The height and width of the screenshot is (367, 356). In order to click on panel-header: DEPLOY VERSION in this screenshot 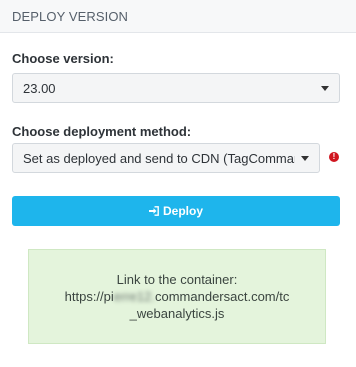, I will do `click(178, 16)`.